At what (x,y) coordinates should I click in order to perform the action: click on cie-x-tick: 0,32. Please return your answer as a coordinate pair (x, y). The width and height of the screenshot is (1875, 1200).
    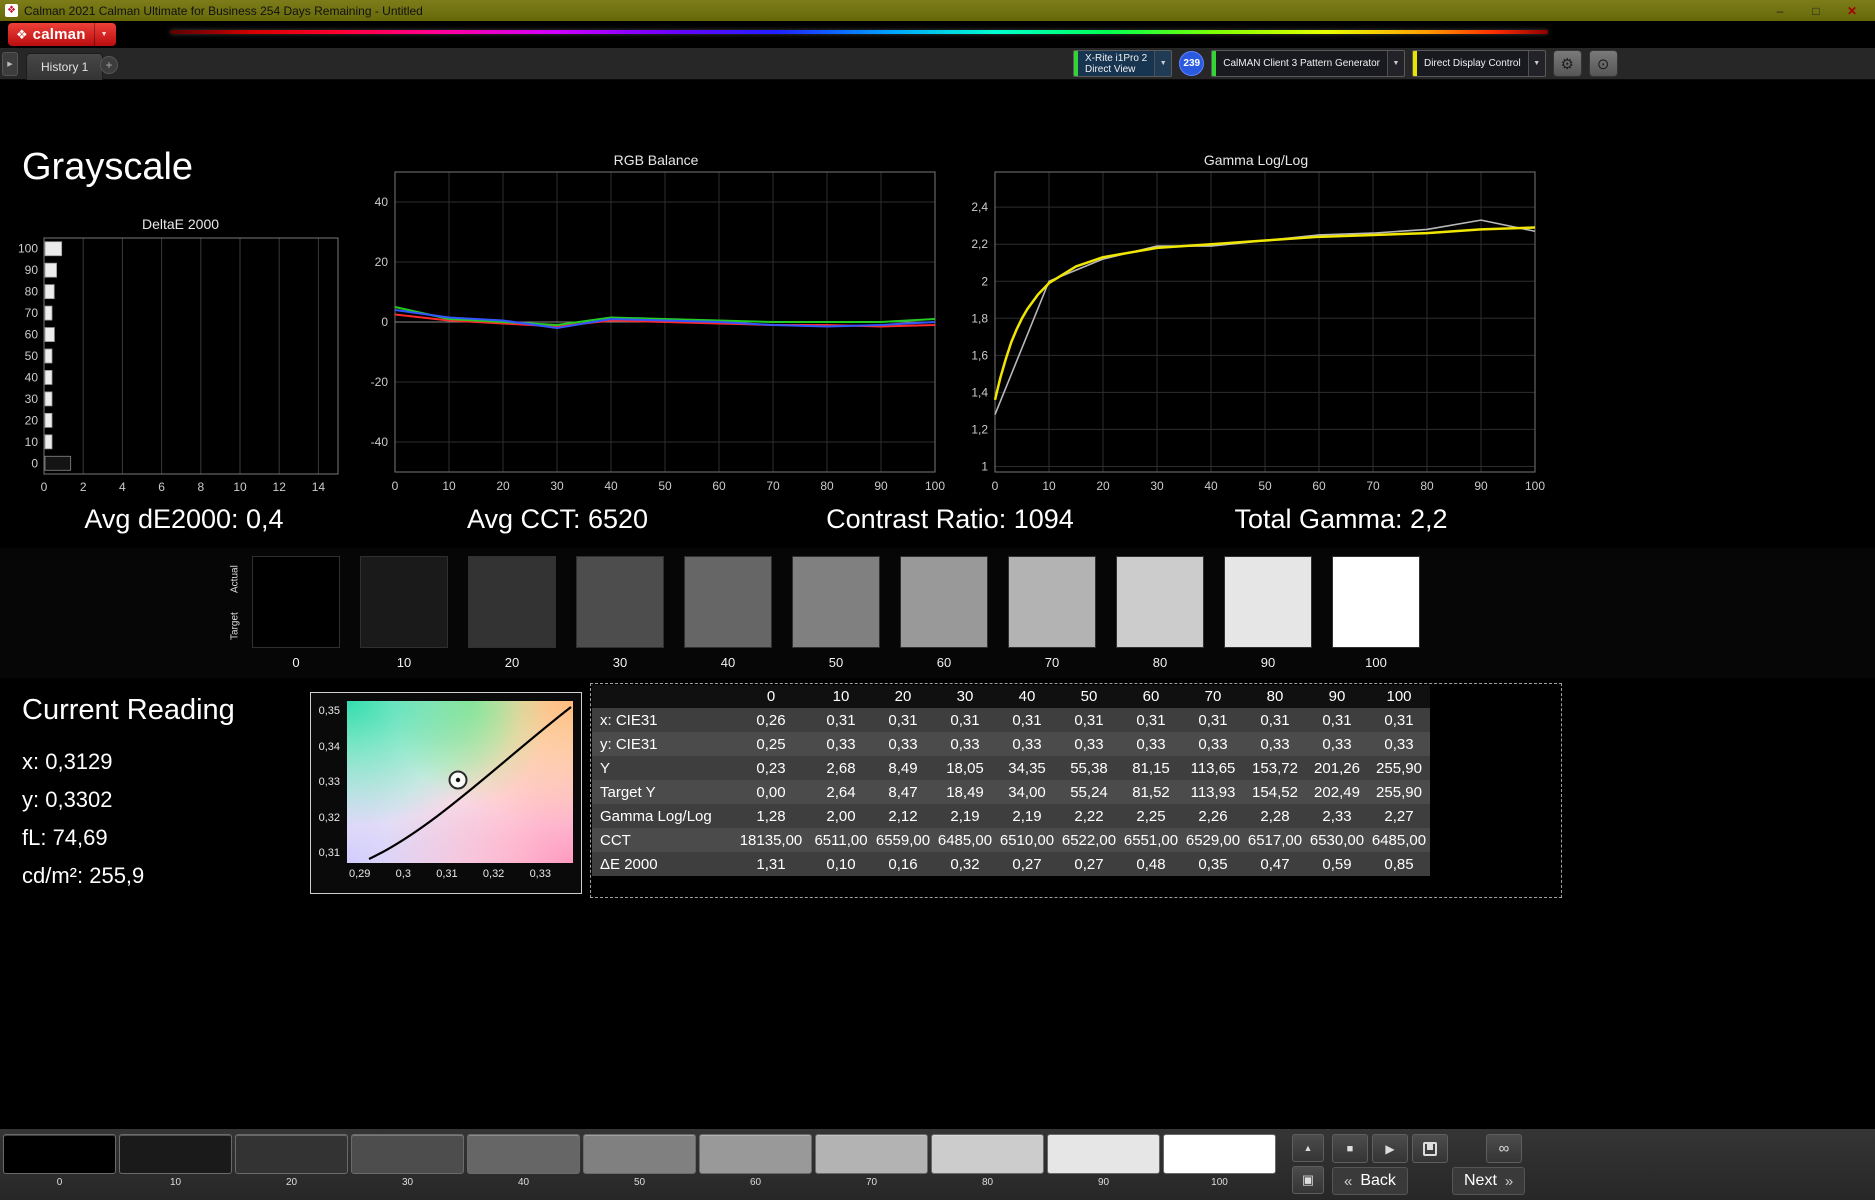
    Looking at the image, I should click on (493, 874).